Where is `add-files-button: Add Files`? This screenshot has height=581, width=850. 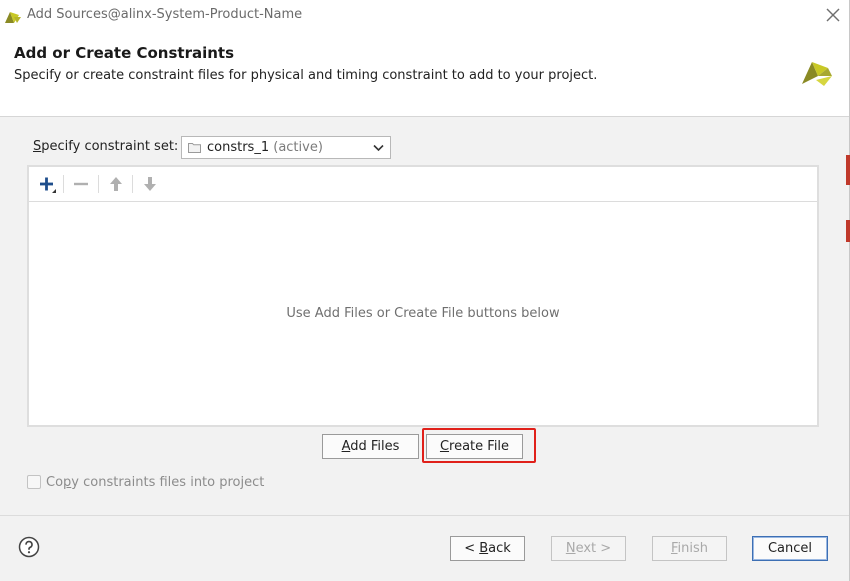 add-files-button: Add Files is located at coordinates (370, 446).